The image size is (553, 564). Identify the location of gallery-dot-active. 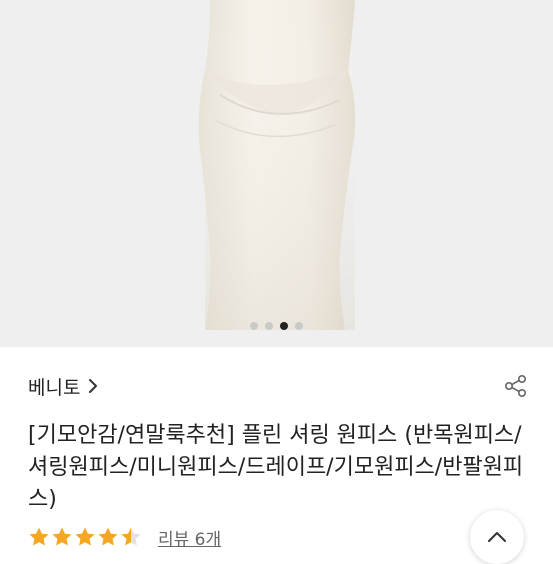
(284, 326).